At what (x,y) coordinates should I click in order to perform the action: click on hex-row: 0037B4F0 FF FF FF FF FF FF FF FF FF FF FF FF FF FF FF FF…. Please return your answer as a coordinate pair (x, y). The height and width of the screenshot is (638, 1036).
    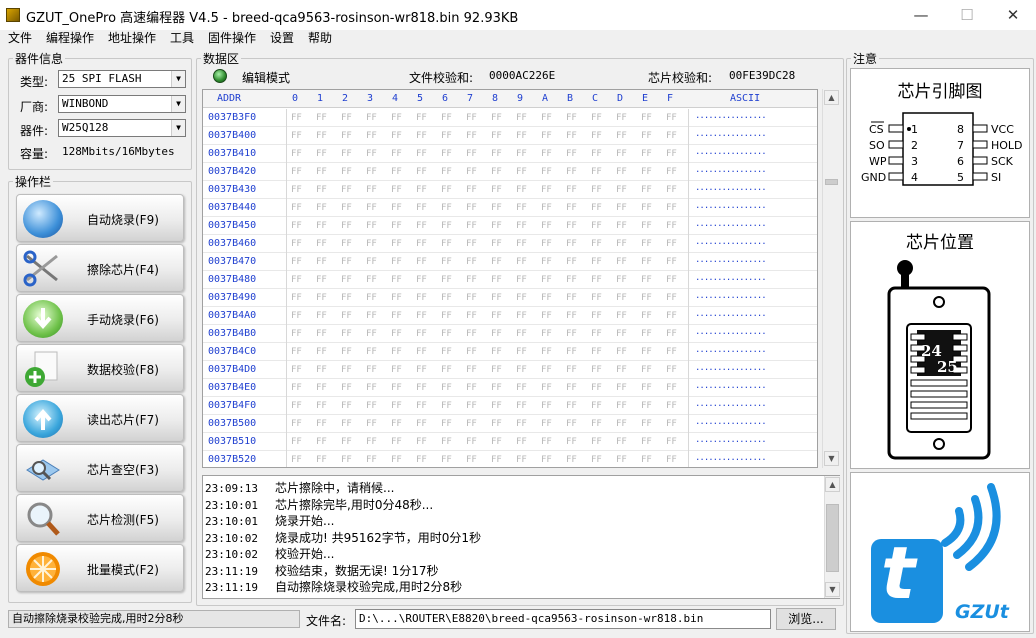
    Looking at the image, I should click on (510, 406).